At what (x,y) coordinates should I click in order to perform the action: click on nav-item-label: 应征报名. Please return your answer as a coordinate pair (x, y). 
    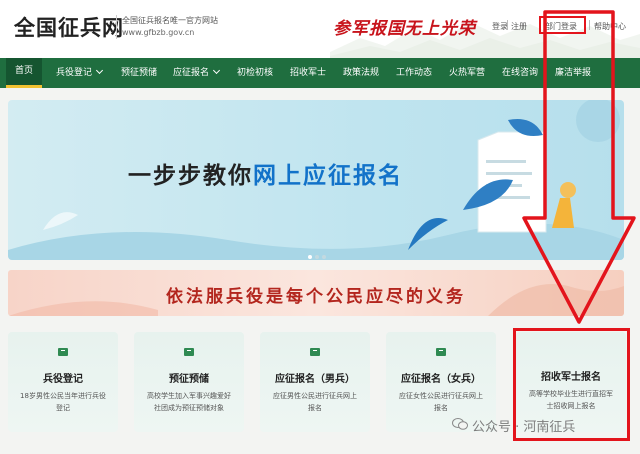
    Looking at the image, I should click on (191, 73).